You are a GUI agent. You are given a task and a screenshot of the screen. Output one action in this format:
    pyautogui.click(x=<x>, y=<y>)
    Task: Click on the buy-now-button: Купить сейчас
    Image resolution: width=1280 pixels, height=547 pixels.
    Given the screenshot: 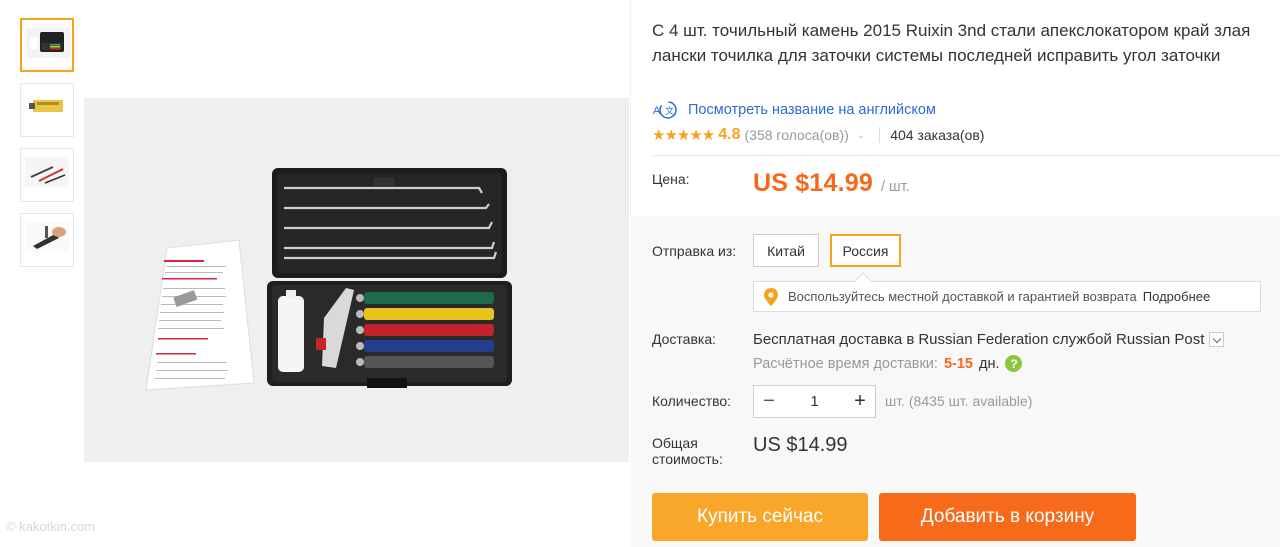 What is the action you would take?
    pyautogui.click(x=760, y=517)
    